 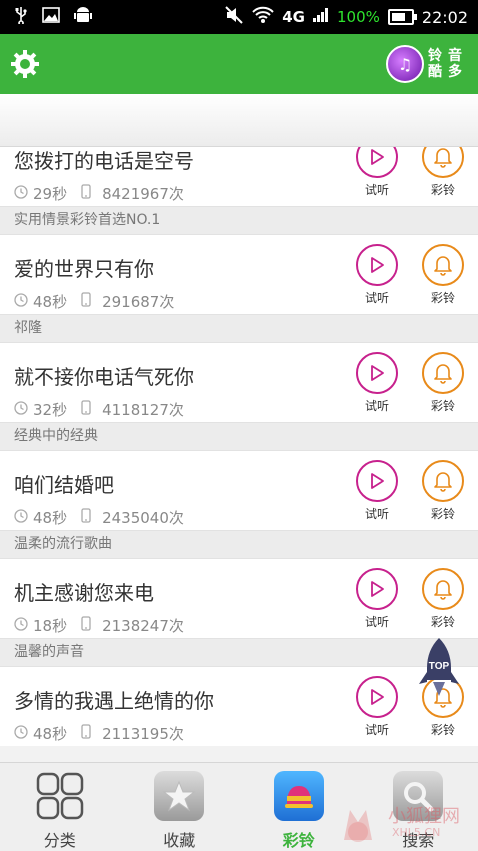 What do you see at coordinates (239, 382) in the screenshot?
I see `ringtone-item: 就不接你电话气死你32秒4118127次试听彩铃` at bounding box center [239, 382].